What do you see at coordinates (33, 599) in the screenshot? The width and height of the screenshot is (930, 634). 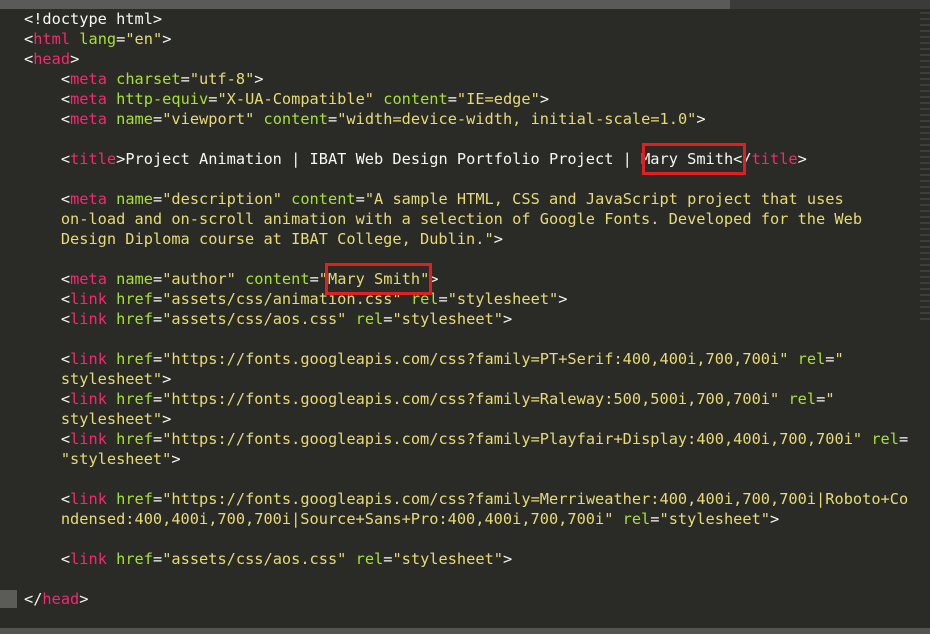 I see `code-token: </` at bounding box center [33, 599].